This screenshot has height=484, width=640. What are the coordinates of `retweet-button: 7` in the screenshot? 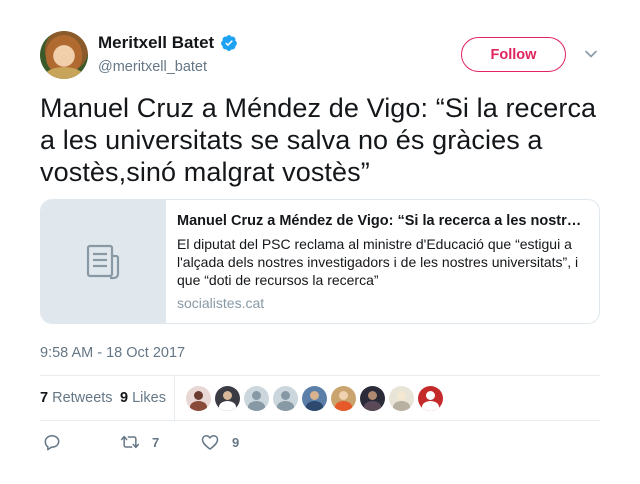 It's located at (139, 442).